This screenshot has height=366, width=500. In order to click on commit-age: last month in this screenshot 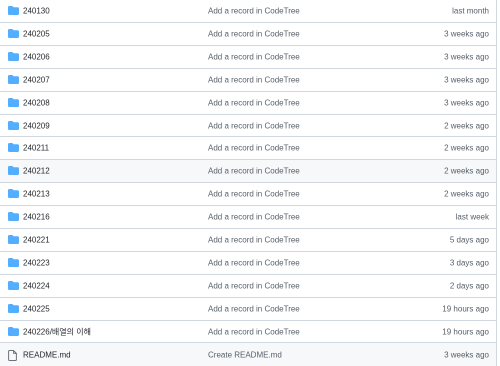, I will do `click(470, 11)`.